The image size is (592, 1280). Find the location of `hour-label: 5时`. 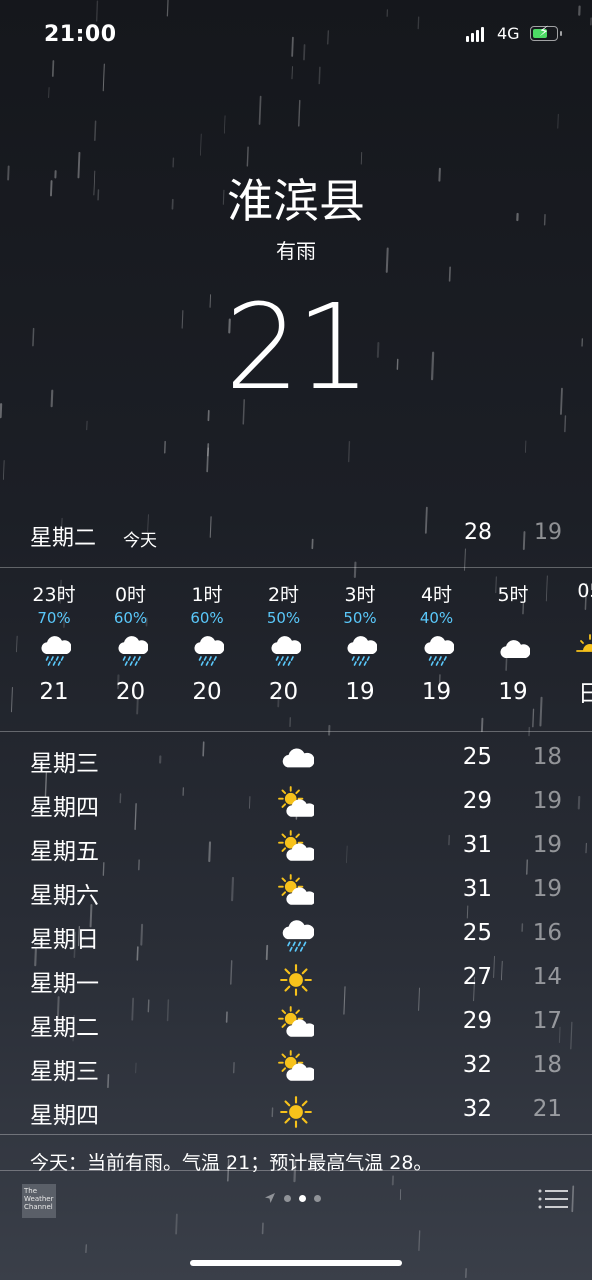

hour-label: 5时 is located at coordinates (513, 595).